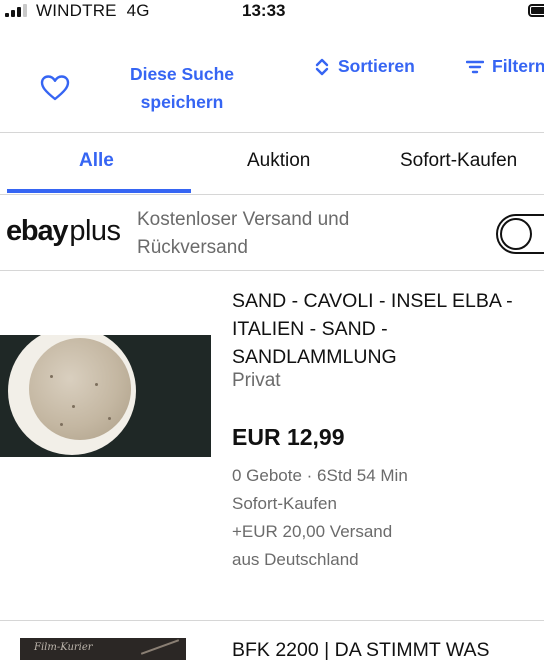  I want to click on signal-strength-icon, so click(18, 10).